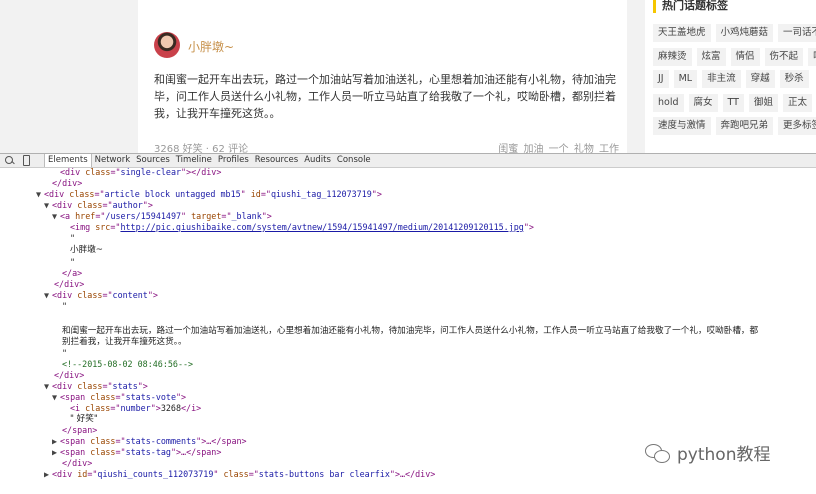  What do you see at coordinates (119, 397) in the screenshot?
I see `dom-node: ▼ <span class="stats-vote">` at bounding box center [119, 397].